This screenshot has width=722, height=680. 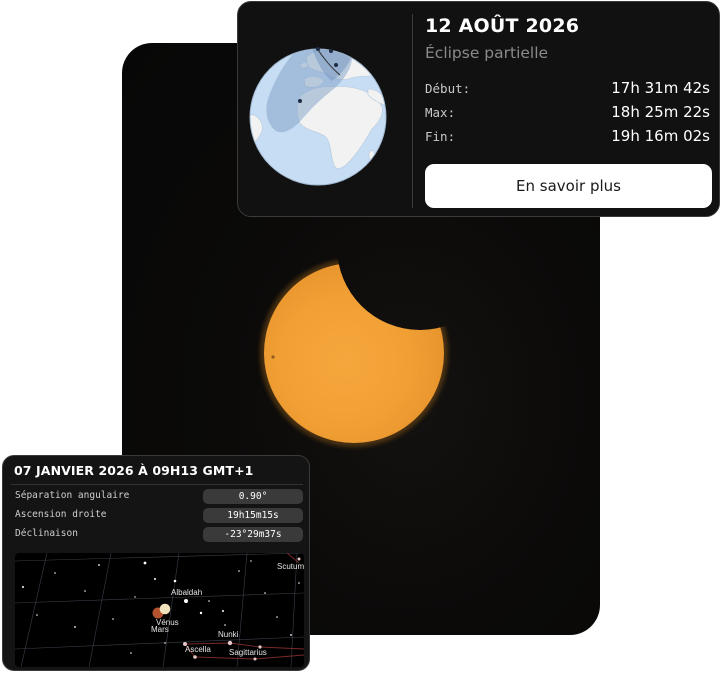 I want to click on conj-row-declination: Déclinaison -23°29m37s, so click(x=159, y=535).